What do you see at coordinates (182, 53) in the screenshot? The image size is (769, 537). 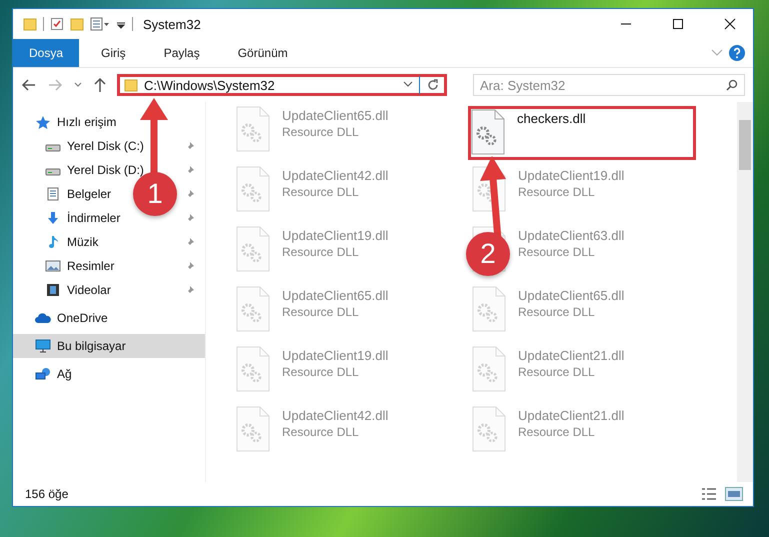 I see `ribbon-tab: Paylaş` at bounding box center [182, 53].